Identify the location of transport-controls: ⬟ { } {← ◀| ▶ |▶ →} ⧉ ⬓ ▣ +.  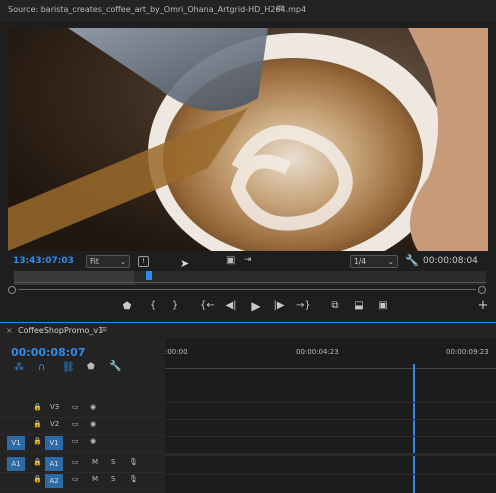
(248, 307).